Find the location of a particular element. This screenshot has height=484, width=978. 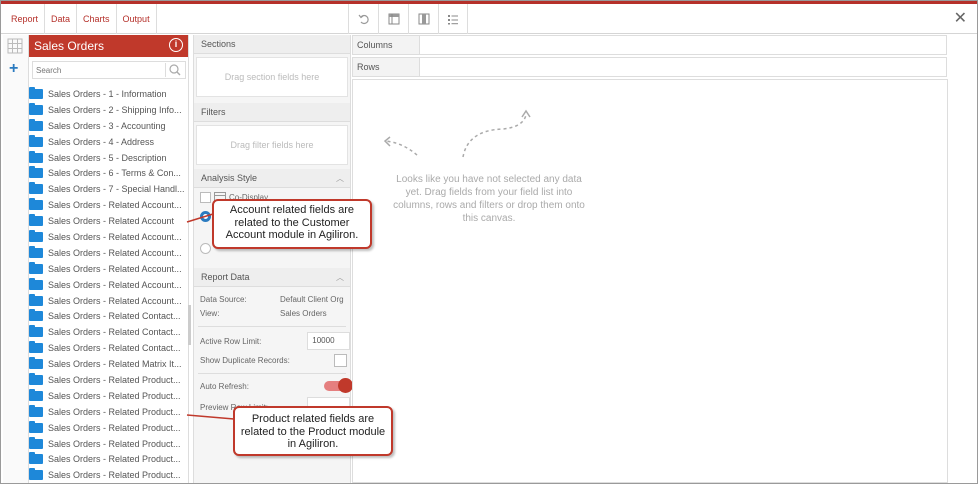

callout-leaders is located at coordinates (210, 316).